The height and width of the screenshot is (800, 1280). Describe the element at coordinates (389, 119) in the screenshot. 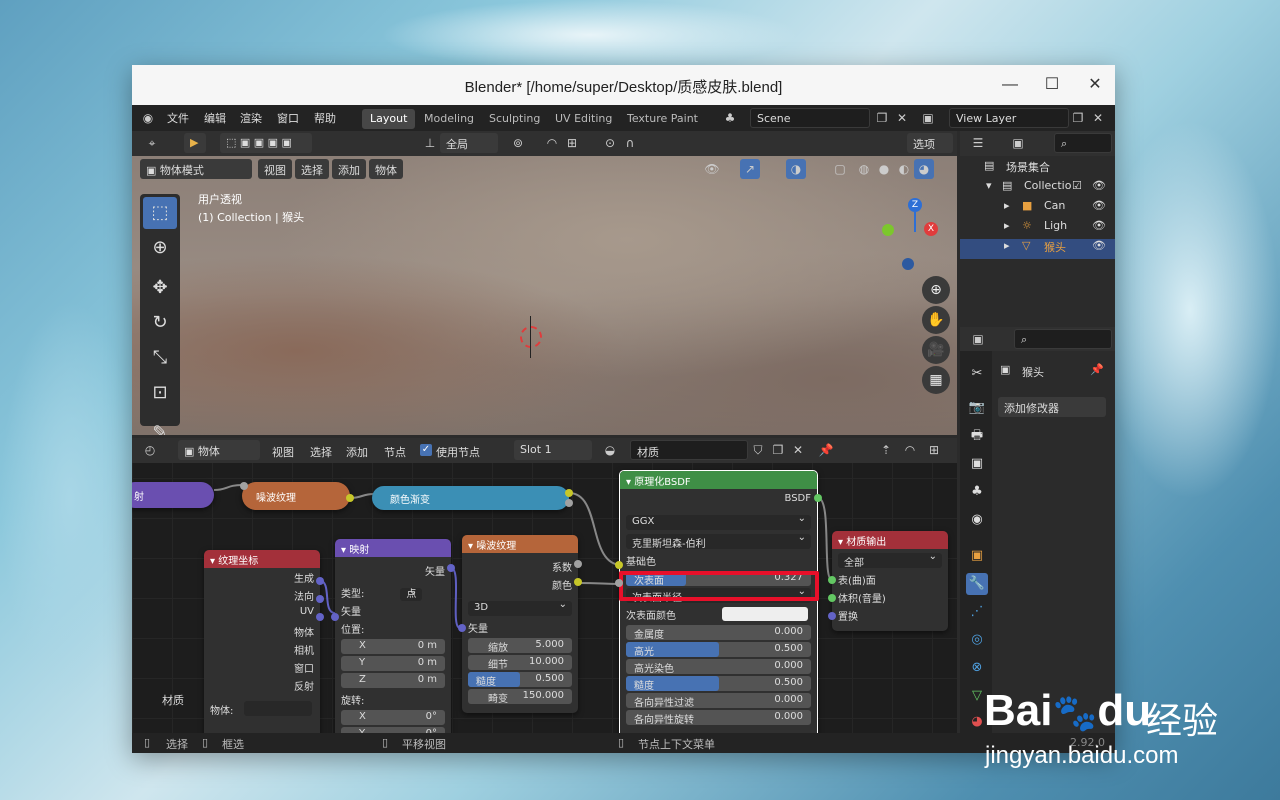

I see `tab-layout: Layout` at that location.